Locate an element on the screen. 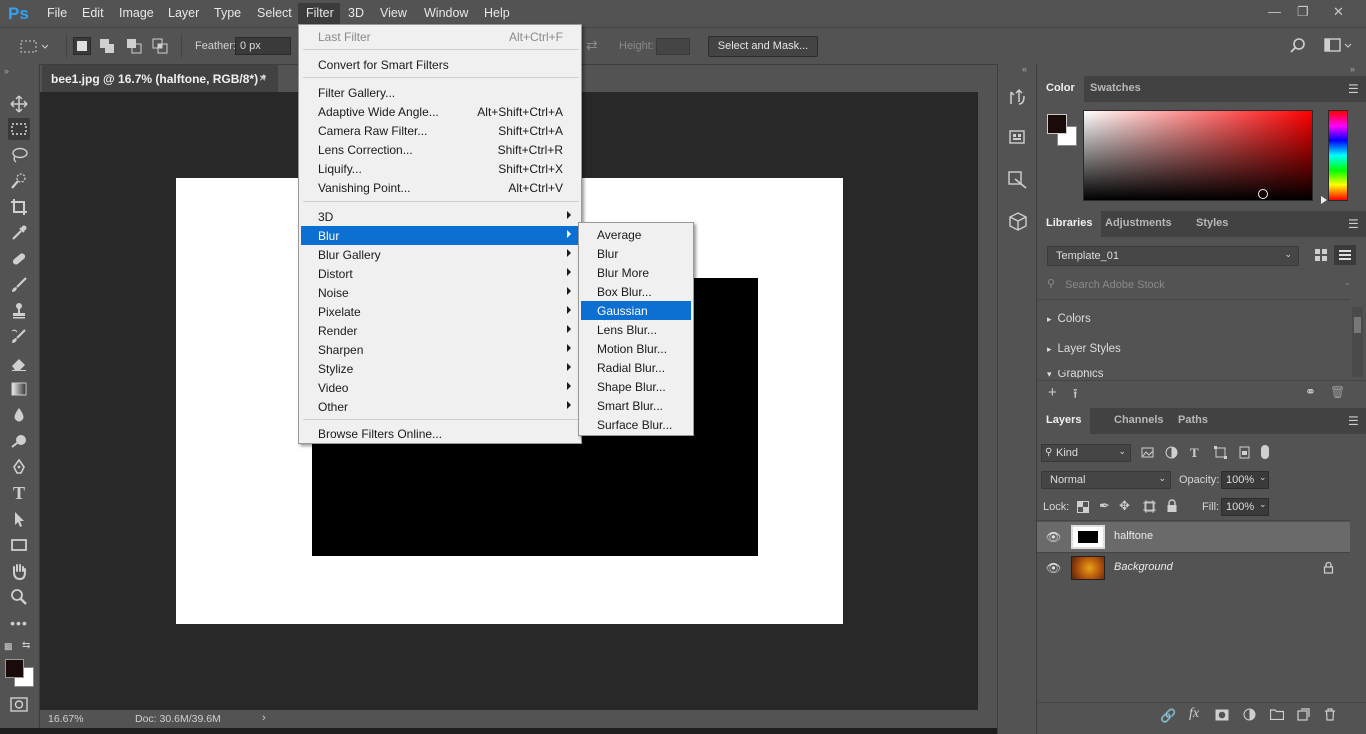 The height and width of the screenshot is (734, 1366). tab-styles: Styles is located at coordinates (1212, 224).